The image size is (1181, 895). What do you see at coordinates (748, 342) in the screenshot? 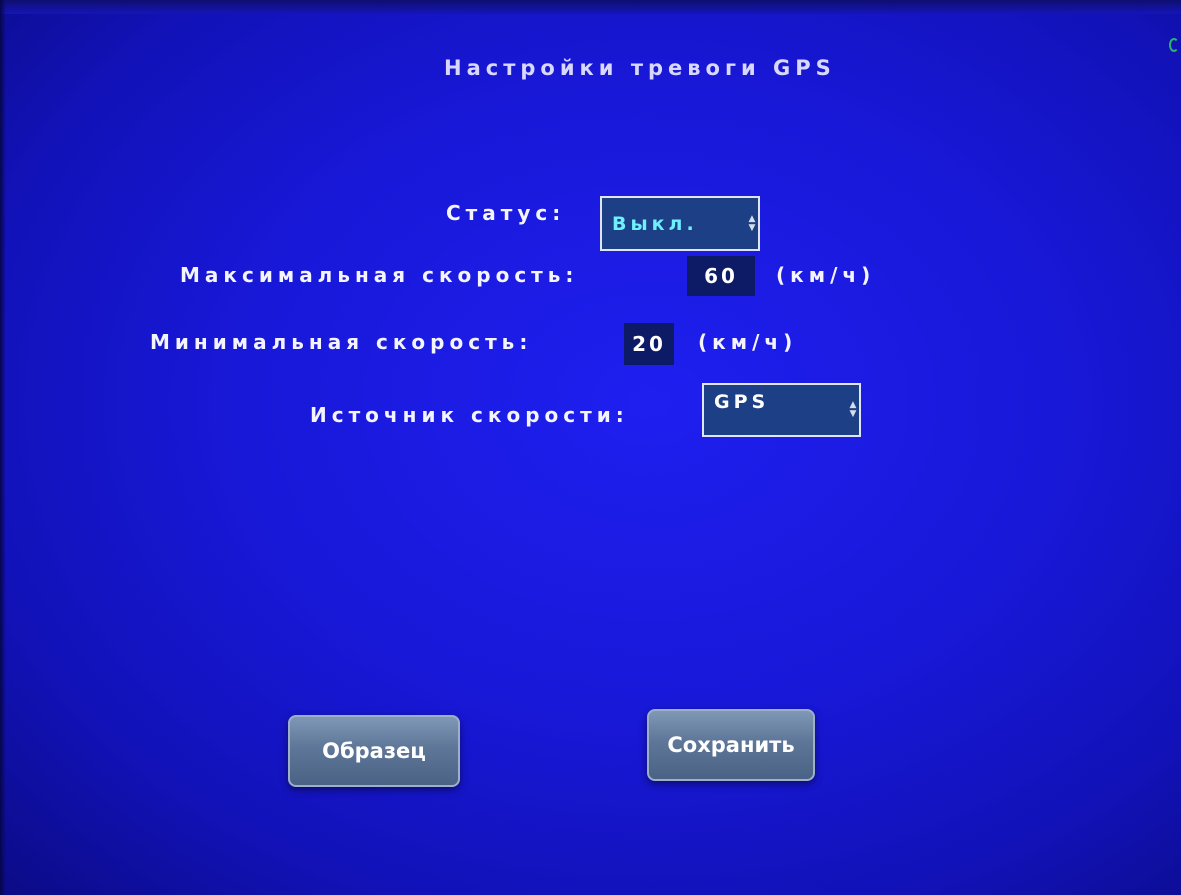
I see `min-speed-unit: (км/ч)` at bounding box center [748, 342].